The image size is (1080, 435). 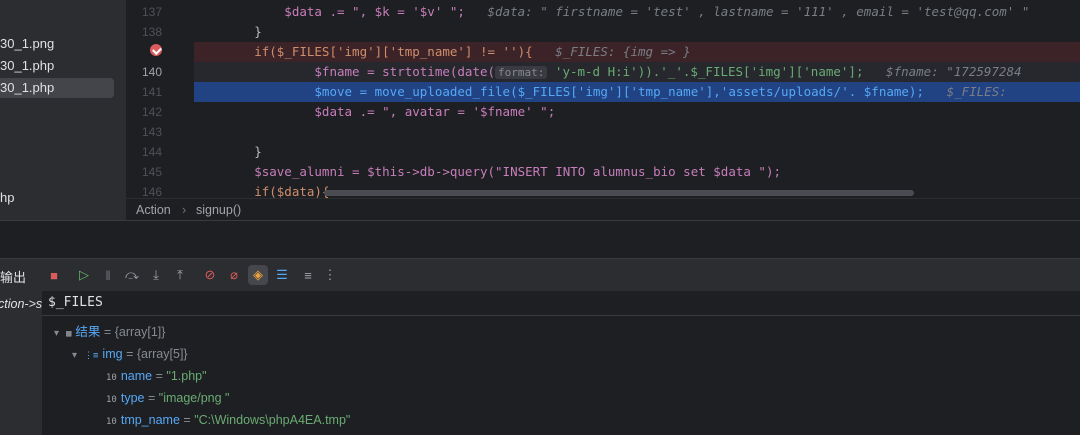 What do you see at coordinates (521, 72) in the screenshot?
I see `parameter-inlay-hint: format:` at bounding box center [521, 72].